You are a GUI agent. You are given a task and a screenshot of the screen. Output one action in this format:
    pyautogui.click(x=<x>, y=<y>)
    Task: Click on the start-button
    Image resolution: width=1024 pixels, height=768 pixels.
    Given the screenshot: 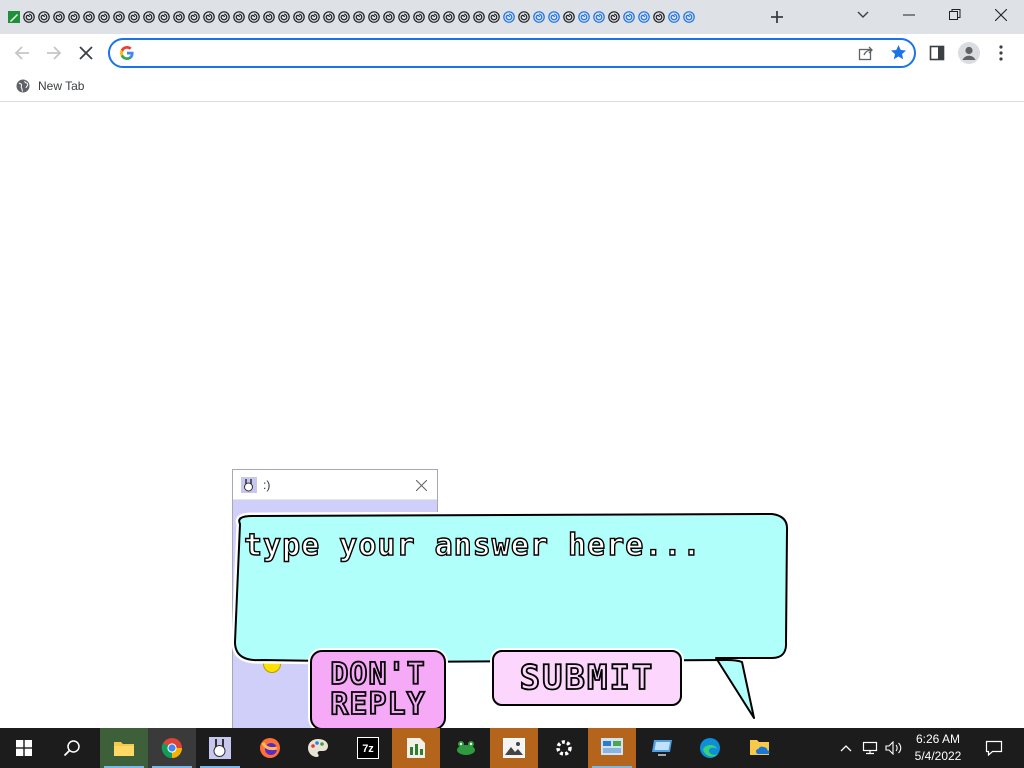 What is the action you would take?
    pyautogui.click(x=24, y=748)
    